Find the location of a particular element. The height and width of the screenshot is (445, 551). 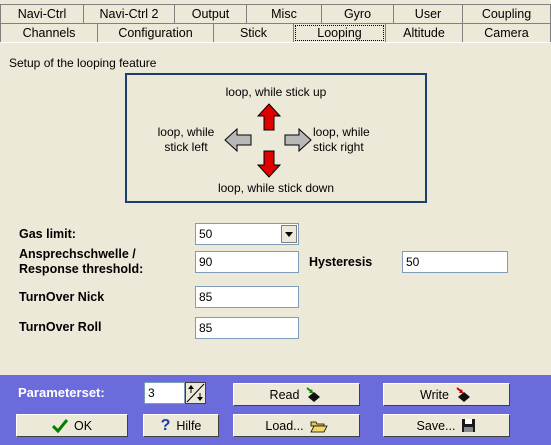

label-loop-right-line1: loop, while is located at coordinates (341, 132).